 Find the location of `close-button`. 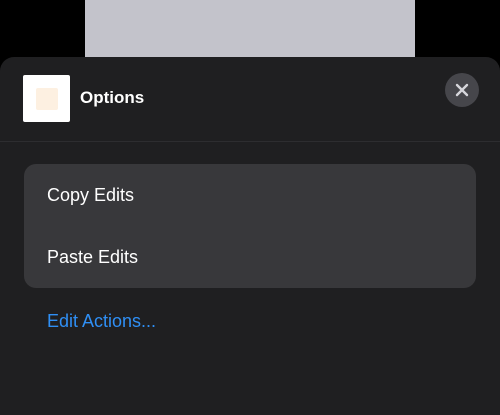

close-button is located at coordinates (462, 90).